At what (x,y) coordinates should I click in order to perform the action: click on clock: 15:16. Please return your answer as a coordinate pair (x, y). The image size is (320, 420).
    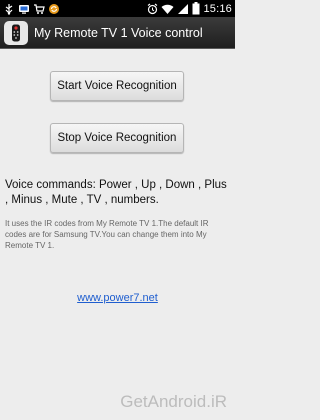
    Looking at the image, I should click on (217, 8).